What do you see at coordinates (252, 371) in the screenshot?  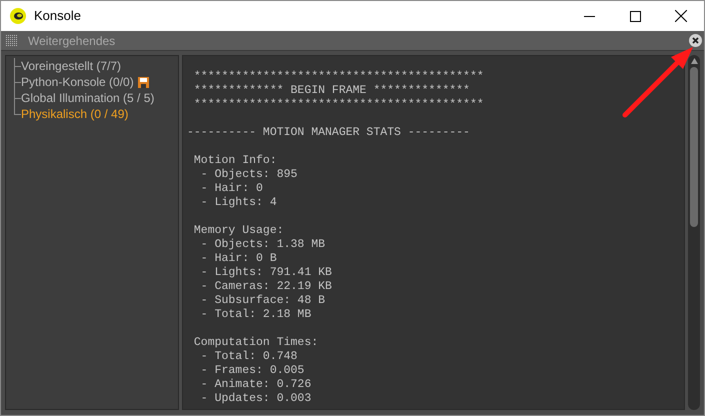 I see `console-line: - Frames: 0.005` at bounding box center [252, 371].